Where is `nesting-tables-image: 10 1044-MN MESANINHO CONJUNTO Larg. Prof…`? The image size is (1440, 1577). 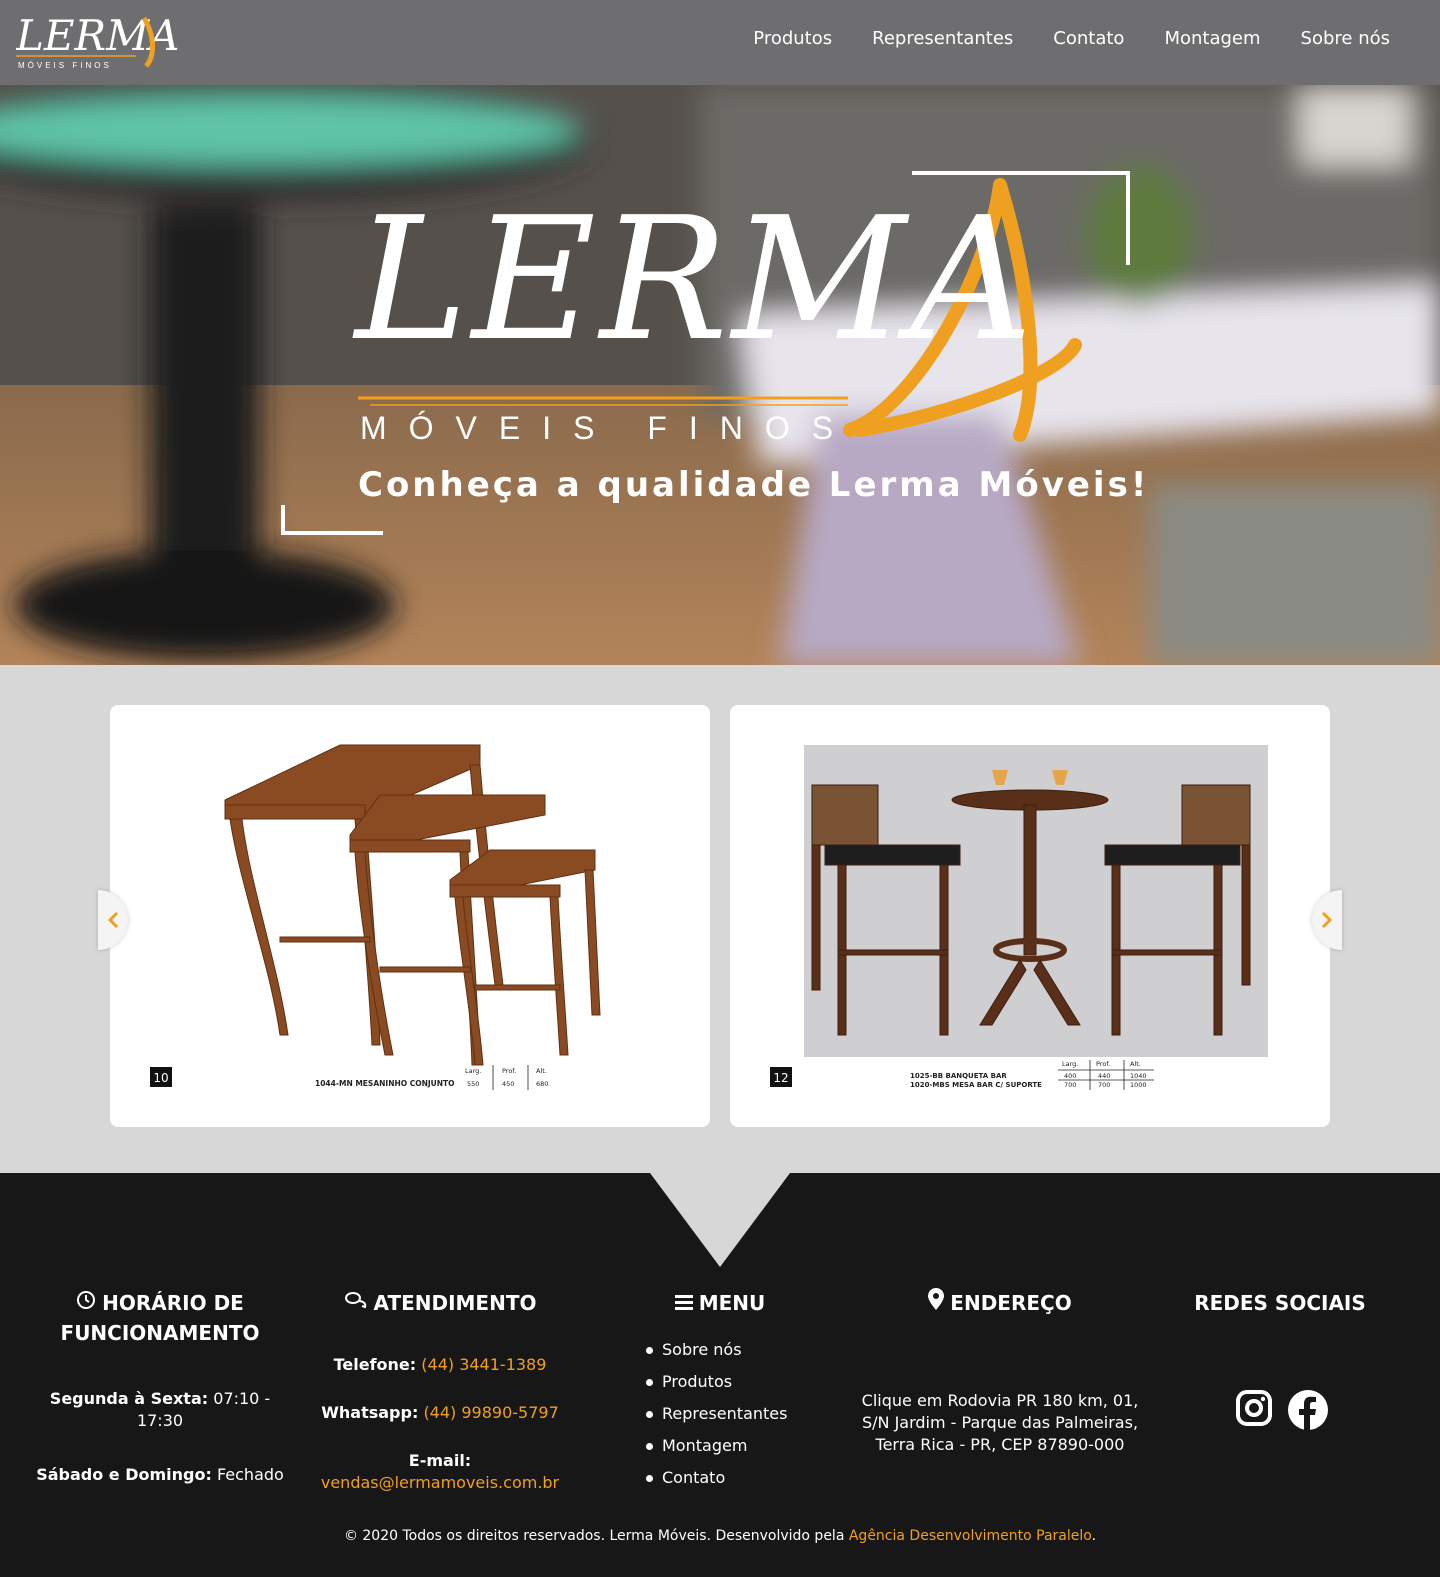
nesting-tables-image: 10 1044-MN MESANINHO CONJUNTO Larg. Prof… is located at coordinates (375, 917).